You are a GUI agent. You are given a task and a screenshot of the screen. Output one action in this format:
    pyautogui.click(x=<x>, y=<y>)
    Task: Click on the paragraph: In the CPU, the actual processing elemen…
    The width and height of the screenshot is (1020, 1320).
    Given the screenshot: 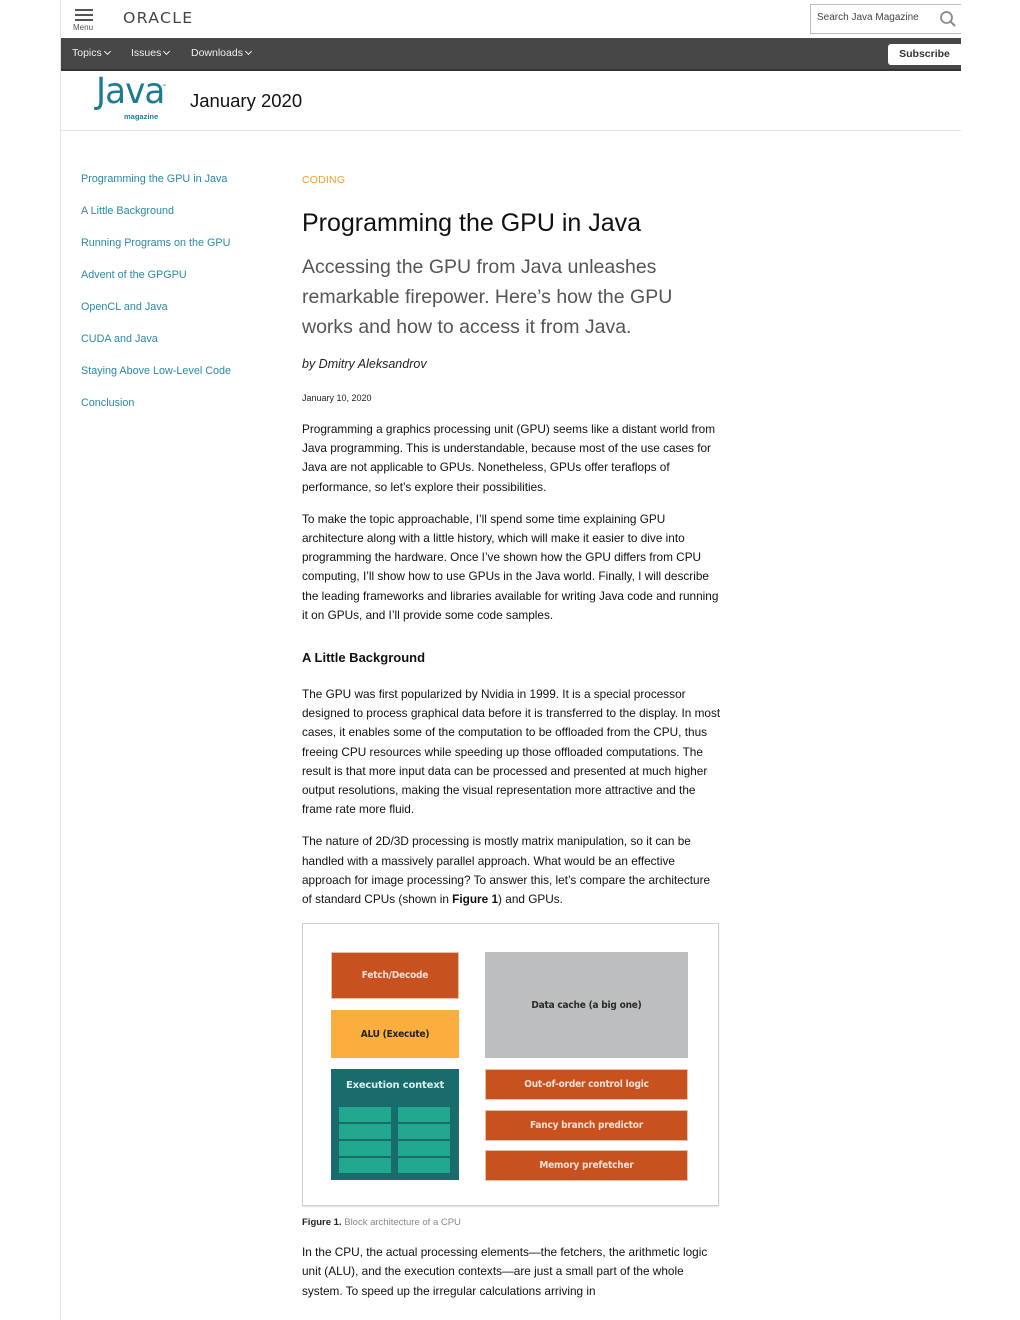 What is the action you would take?
    pyautogui.click(x=505, y=1271)
    